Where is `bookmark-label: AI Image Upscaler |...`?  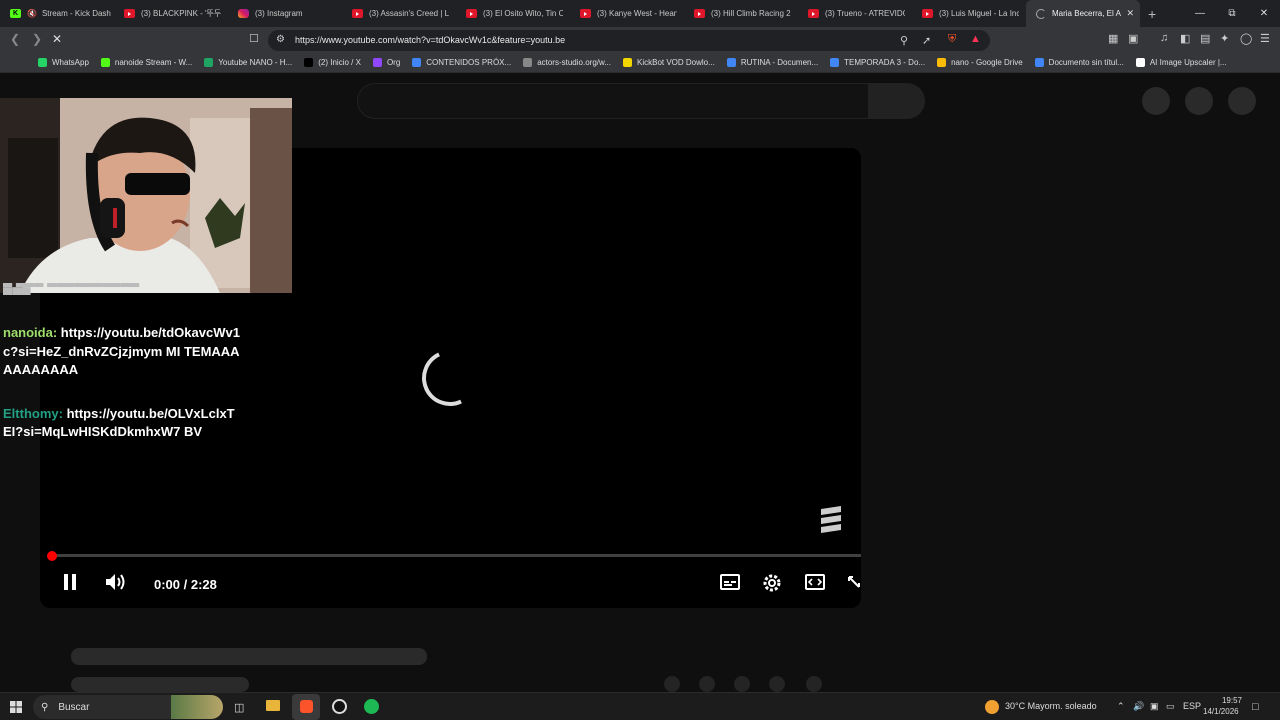
bookmark-label: AI Image Upscaler |... is located at coordinates (1188, 62).